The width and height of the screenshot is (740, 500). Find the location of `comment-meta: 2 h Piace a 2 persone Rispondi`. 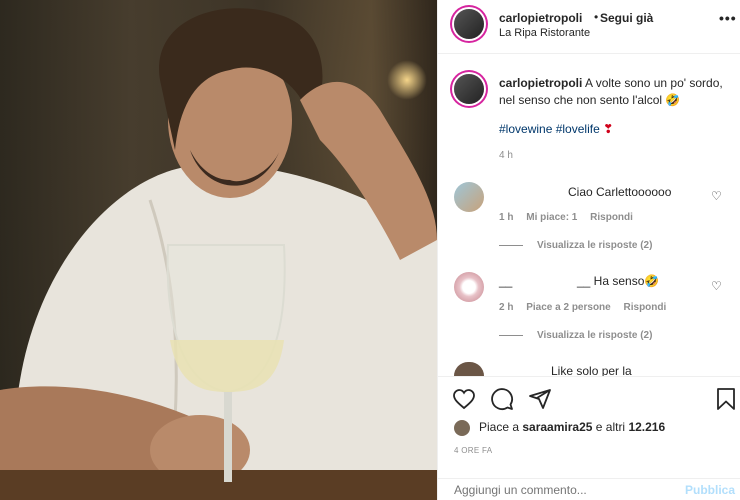

comment-meta: 2 h Piace a 2 persone Rispondi is located at coordinates (587, 307).